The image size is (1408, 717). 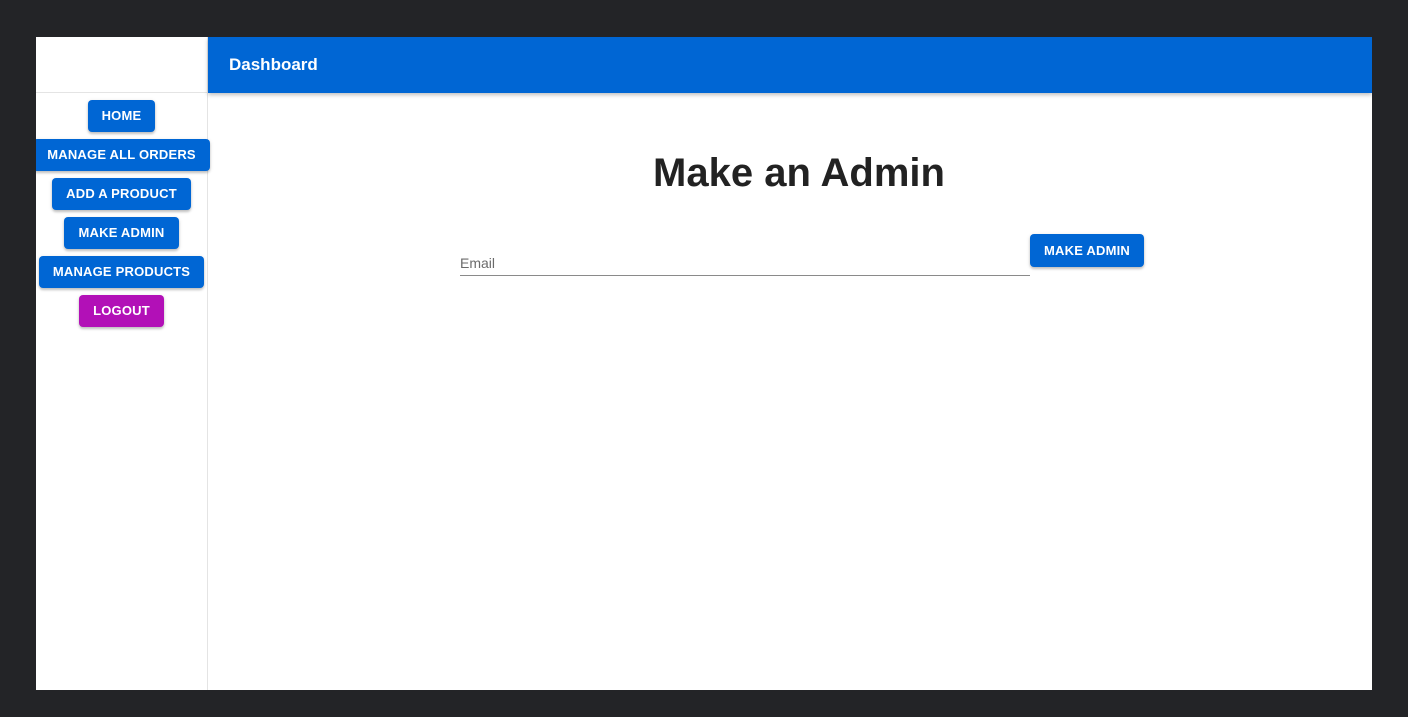 I want to click on email-field, so click(x=745, y=255).